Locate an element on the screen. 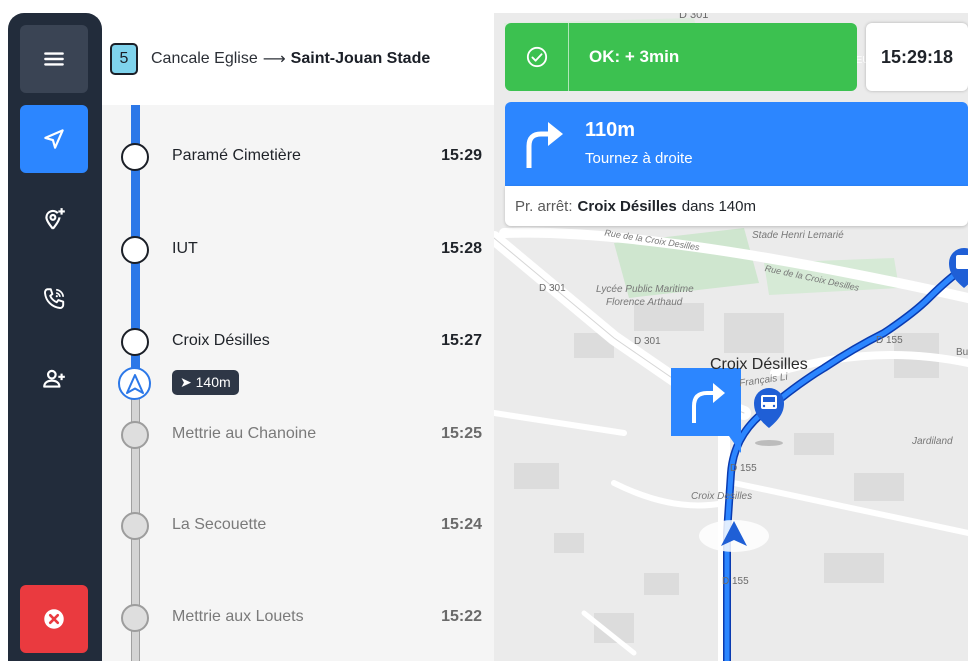  status-check-area is located at coordinates (537, 57).